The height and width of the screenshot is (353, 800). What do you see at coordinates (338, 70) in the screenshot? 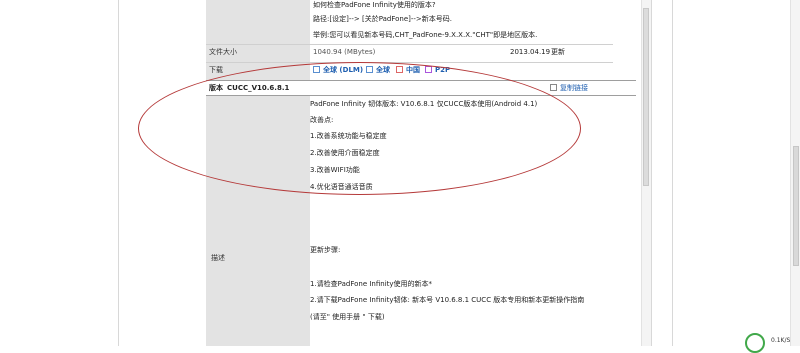
I see `download-link-global-dlm: 全球 (DLM)` at bounding box center [338, 70].